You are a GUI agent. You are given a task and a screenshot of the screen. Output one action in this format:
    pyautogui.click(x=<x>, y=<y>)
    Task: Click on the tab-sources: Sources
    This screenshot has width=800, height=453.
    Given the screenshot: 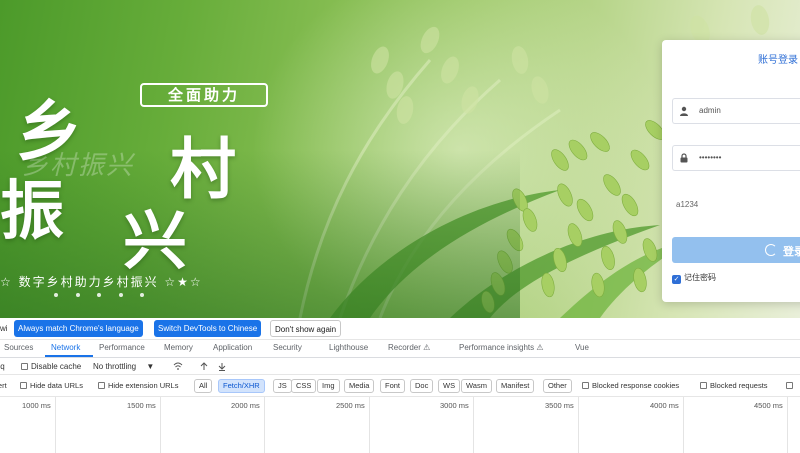 What is the action you would take?
    pyautogui.click(x=18, y=347)
    